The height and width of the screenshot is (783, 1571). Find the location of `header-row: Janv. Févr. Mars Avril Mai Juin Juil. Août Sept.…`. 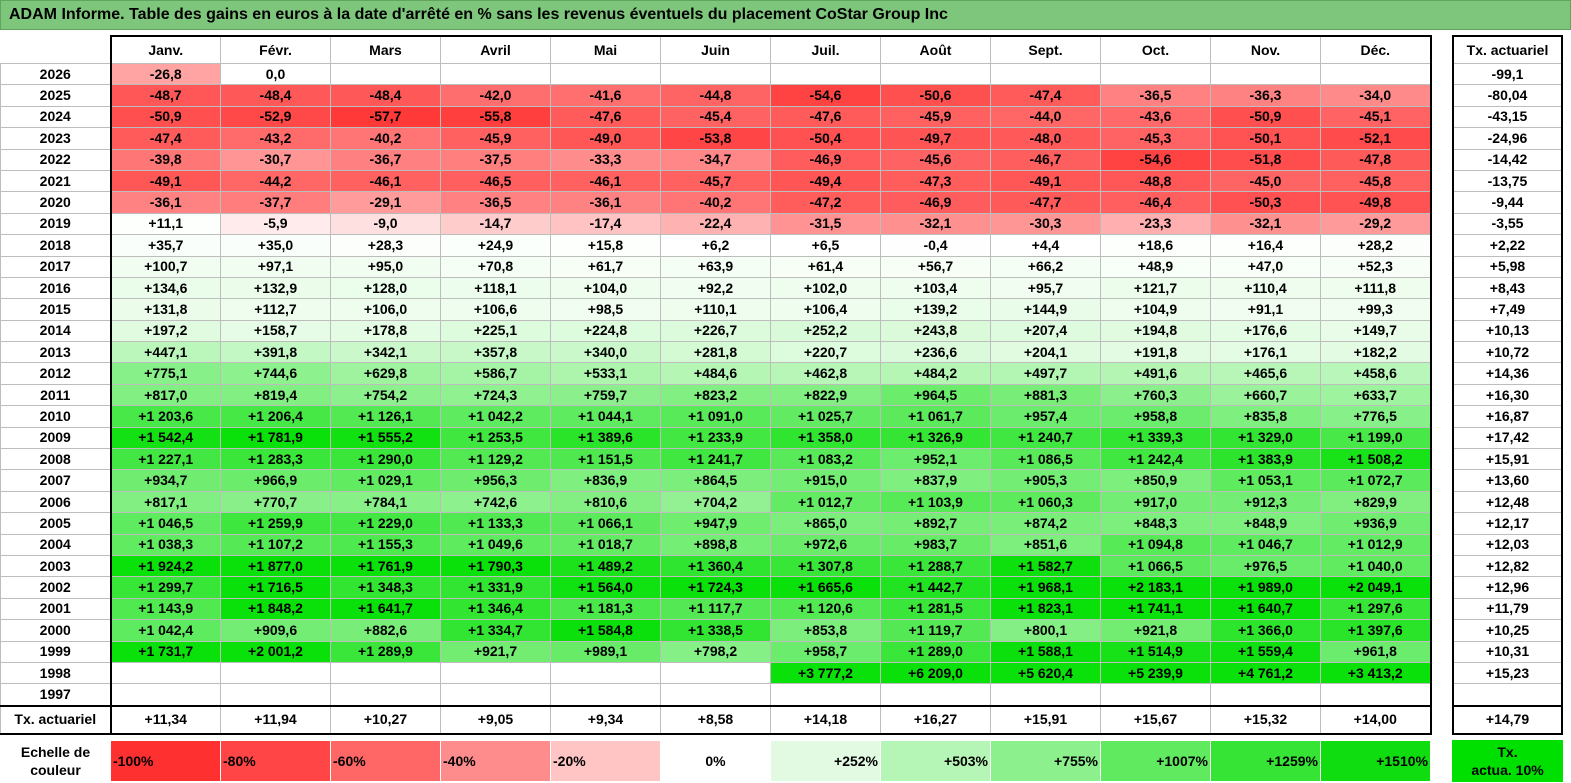

header-row: Janv. Févr. Mars Avril Mai Juin Juil. Août Sept.… is located at coordinates (716, 49).